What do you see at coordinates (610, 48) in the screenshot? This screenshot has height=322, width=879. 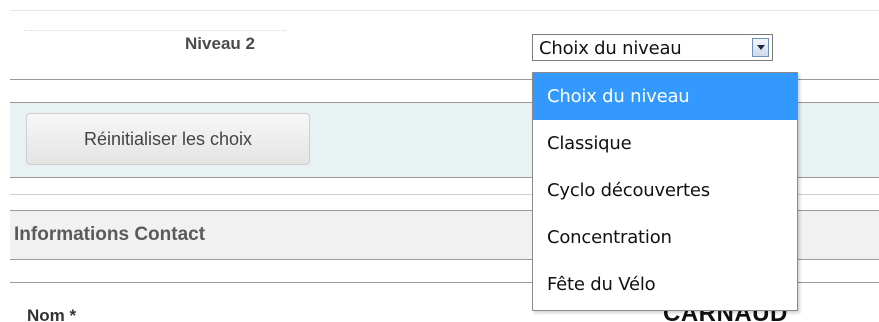 I see `level-select-value: Choix du niveau` at bounding box center [610, 48].